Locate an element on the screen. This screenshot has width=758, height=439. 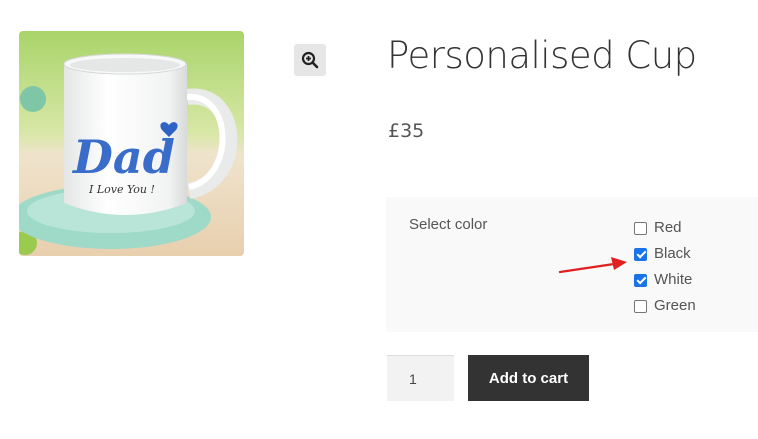
color-option-label: White is located at coordinates (673, 279).